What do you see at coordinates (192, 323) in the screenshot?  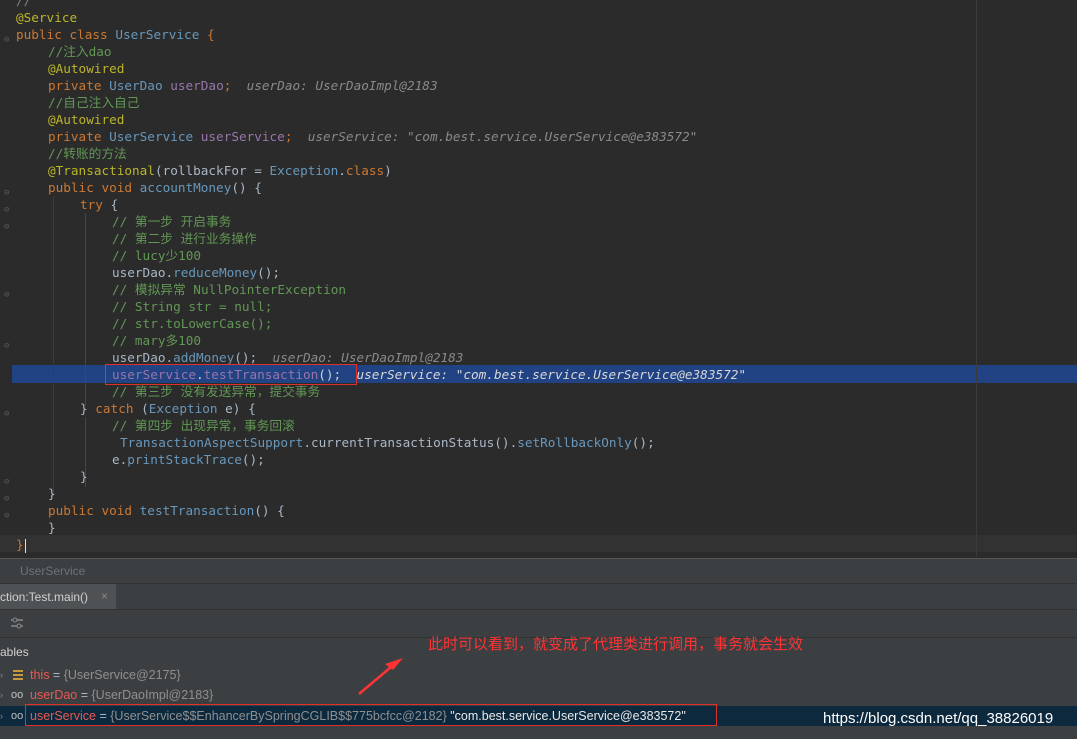 I see `code-line: // str.toLowerCase();` at bounding box center [192, 323].